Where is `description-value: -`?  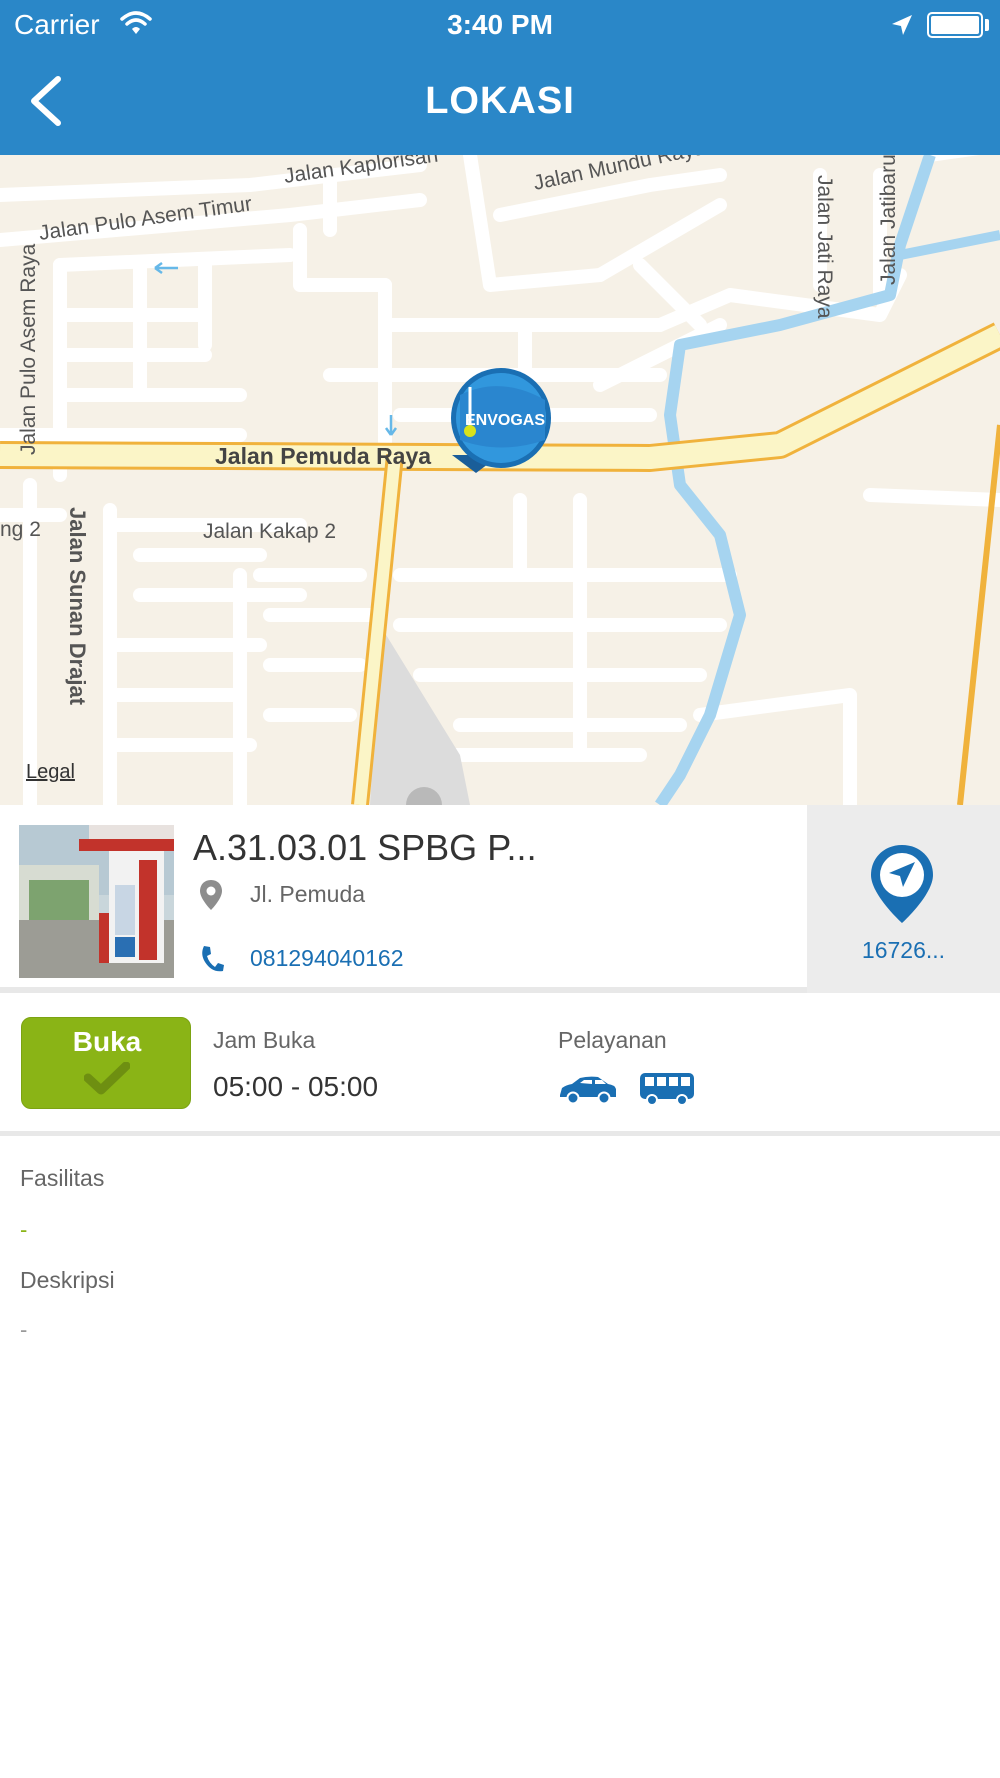 description-value: - is located at coordinates (24, 1329).